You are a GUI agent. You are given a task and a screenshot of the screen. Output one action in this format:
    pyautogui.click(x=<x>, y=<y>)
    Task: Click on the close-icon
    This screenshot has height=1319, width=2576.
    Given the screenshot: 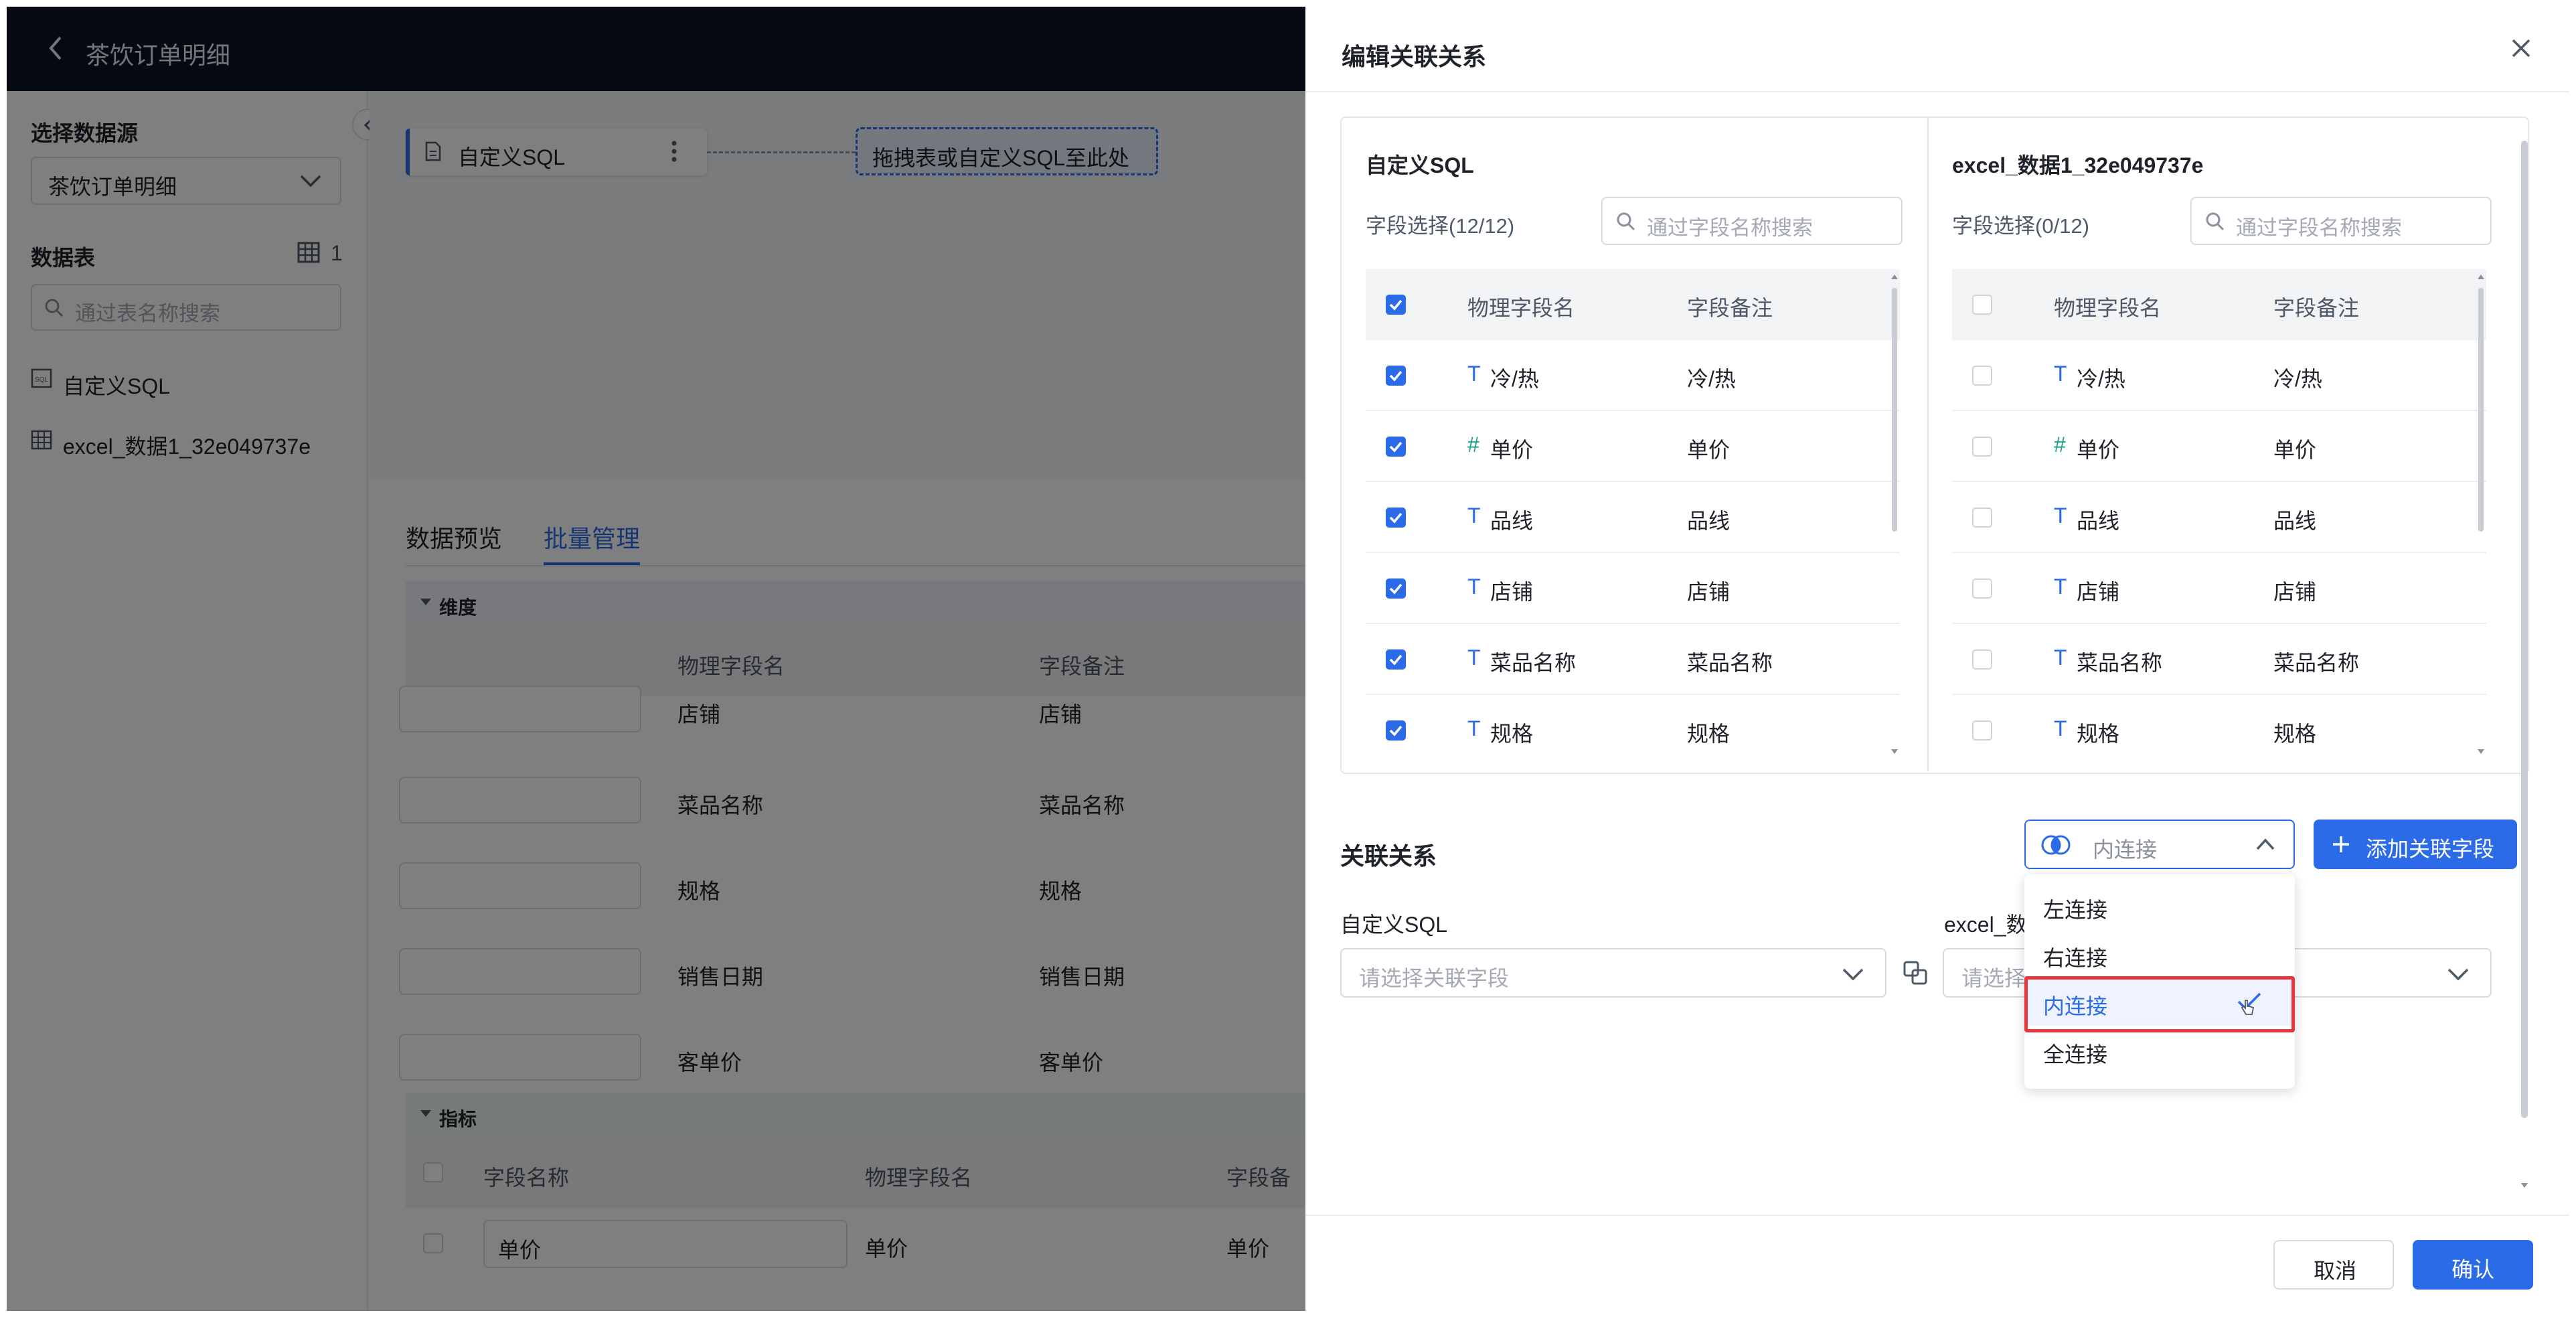 What is the action you would take?
    pyautogui.click(x=2521, y=48)
    